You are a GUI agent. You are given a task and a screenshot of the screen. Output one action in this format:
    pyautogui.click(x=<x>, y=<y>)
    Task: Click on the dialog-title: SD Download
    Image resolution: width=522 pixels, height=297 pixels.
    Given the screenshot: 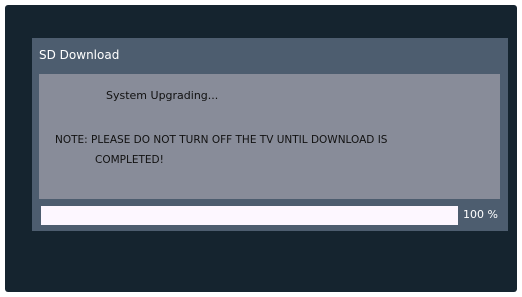 What is the action you would take?
    pyautogui.click(x=79, y=55)
    